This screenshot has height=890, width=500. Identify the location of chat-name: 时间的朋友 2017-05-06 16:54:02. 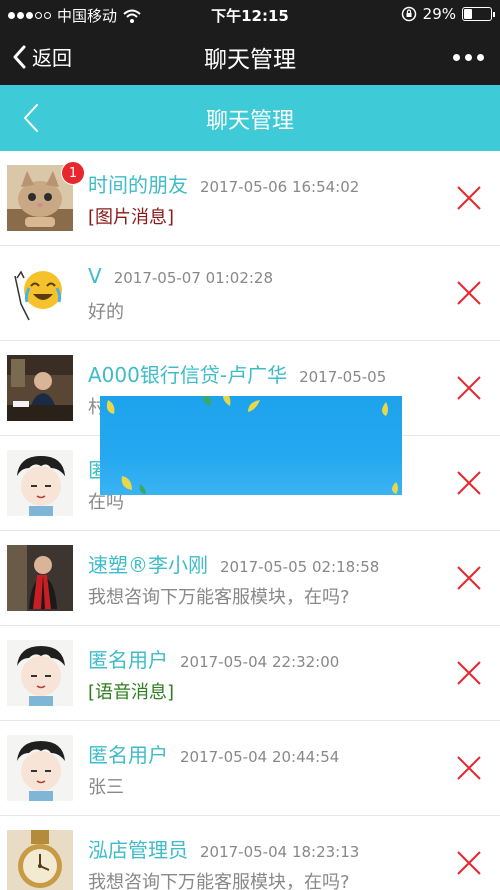
(224, 185).